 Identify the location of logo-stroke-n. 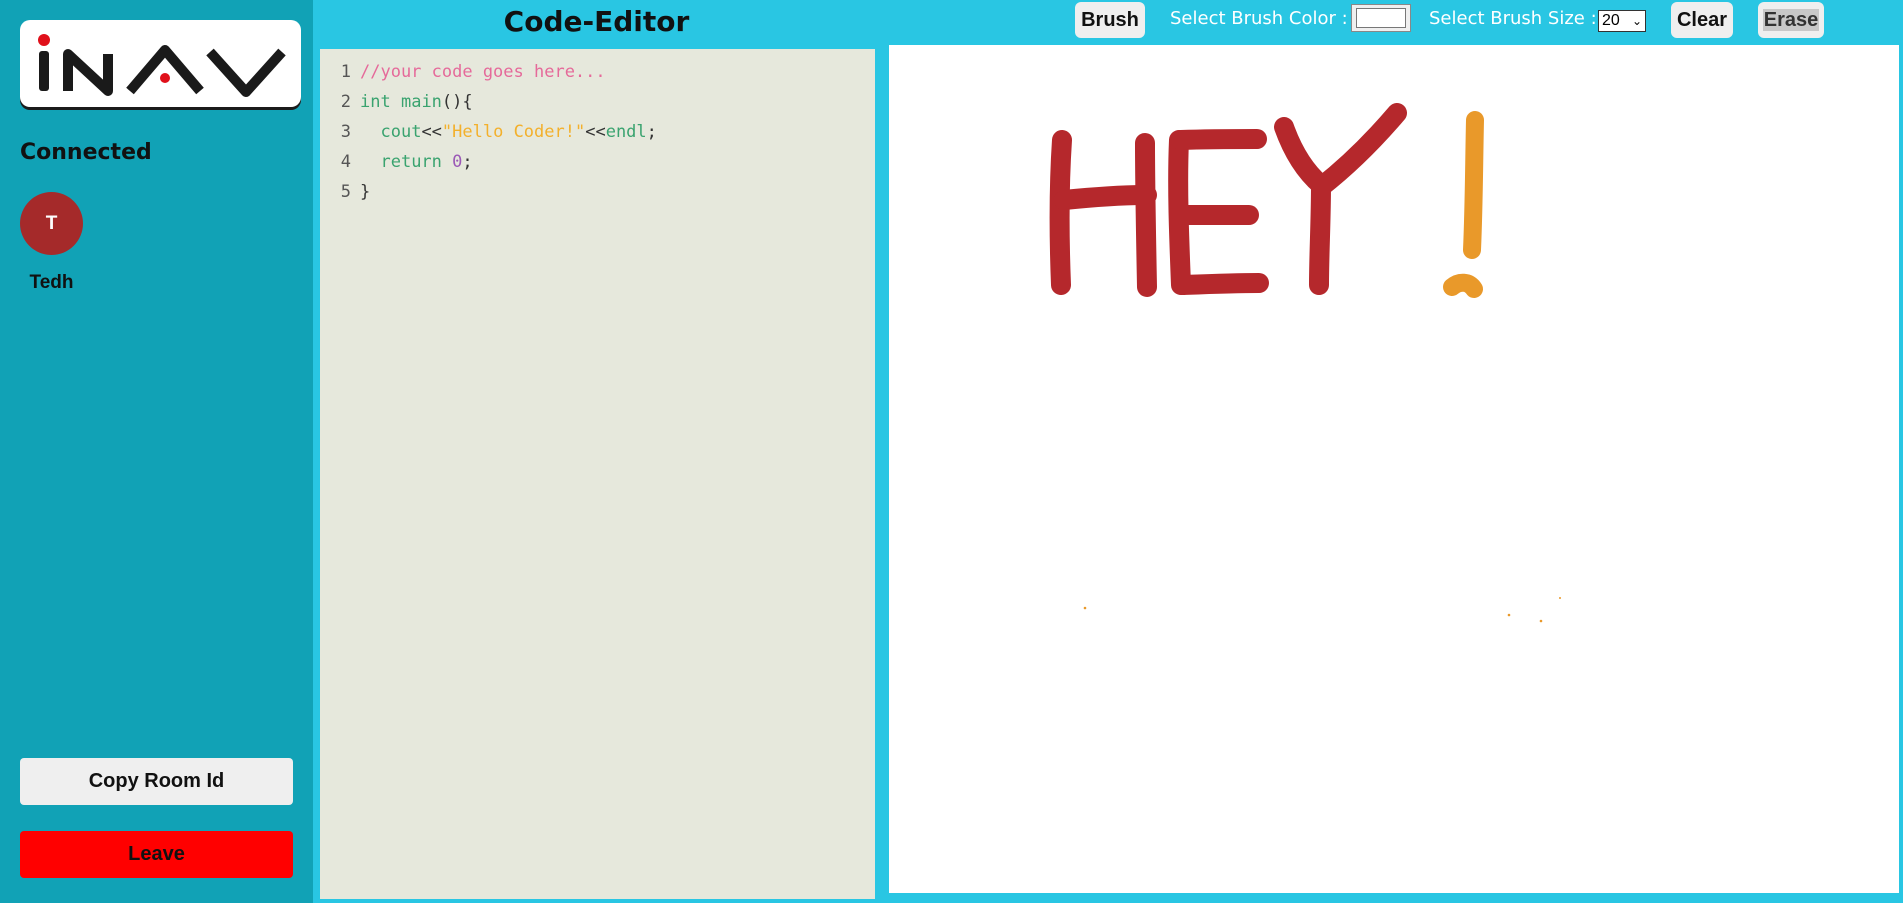
(88, 72).